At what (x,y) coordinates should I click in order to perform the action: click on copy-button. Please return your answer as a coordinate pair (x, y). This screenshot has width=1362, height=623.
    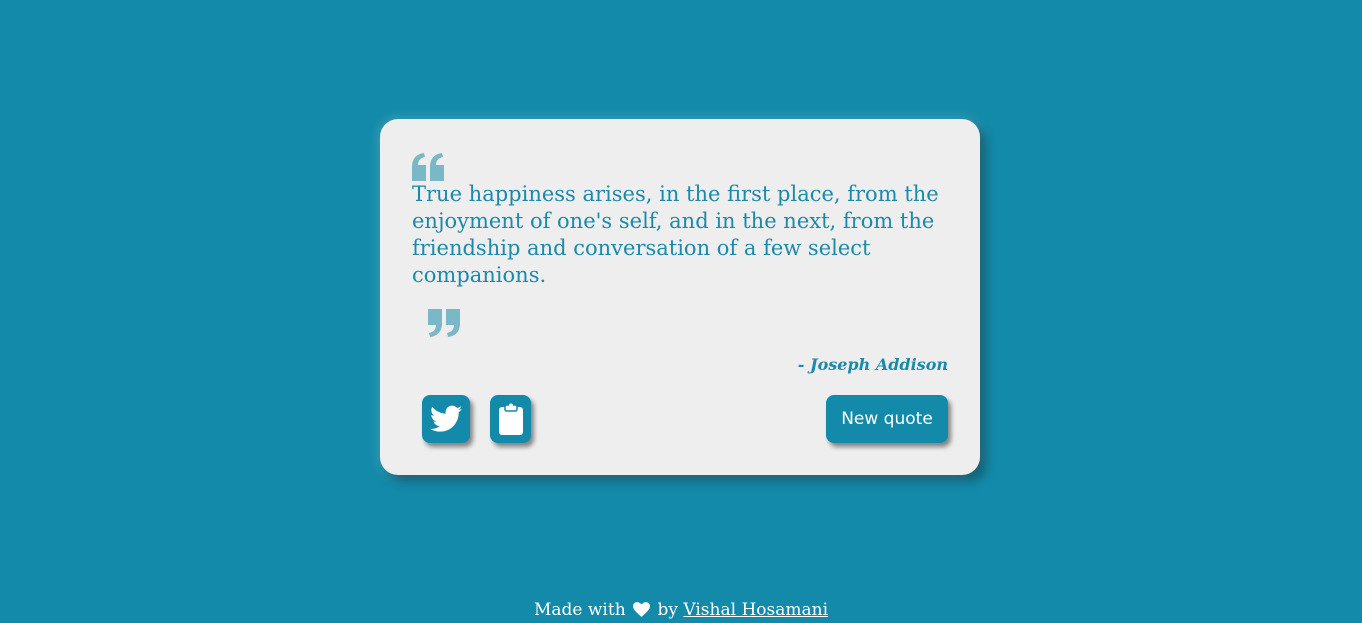
    Looking at the image, I should click on (510, 419).